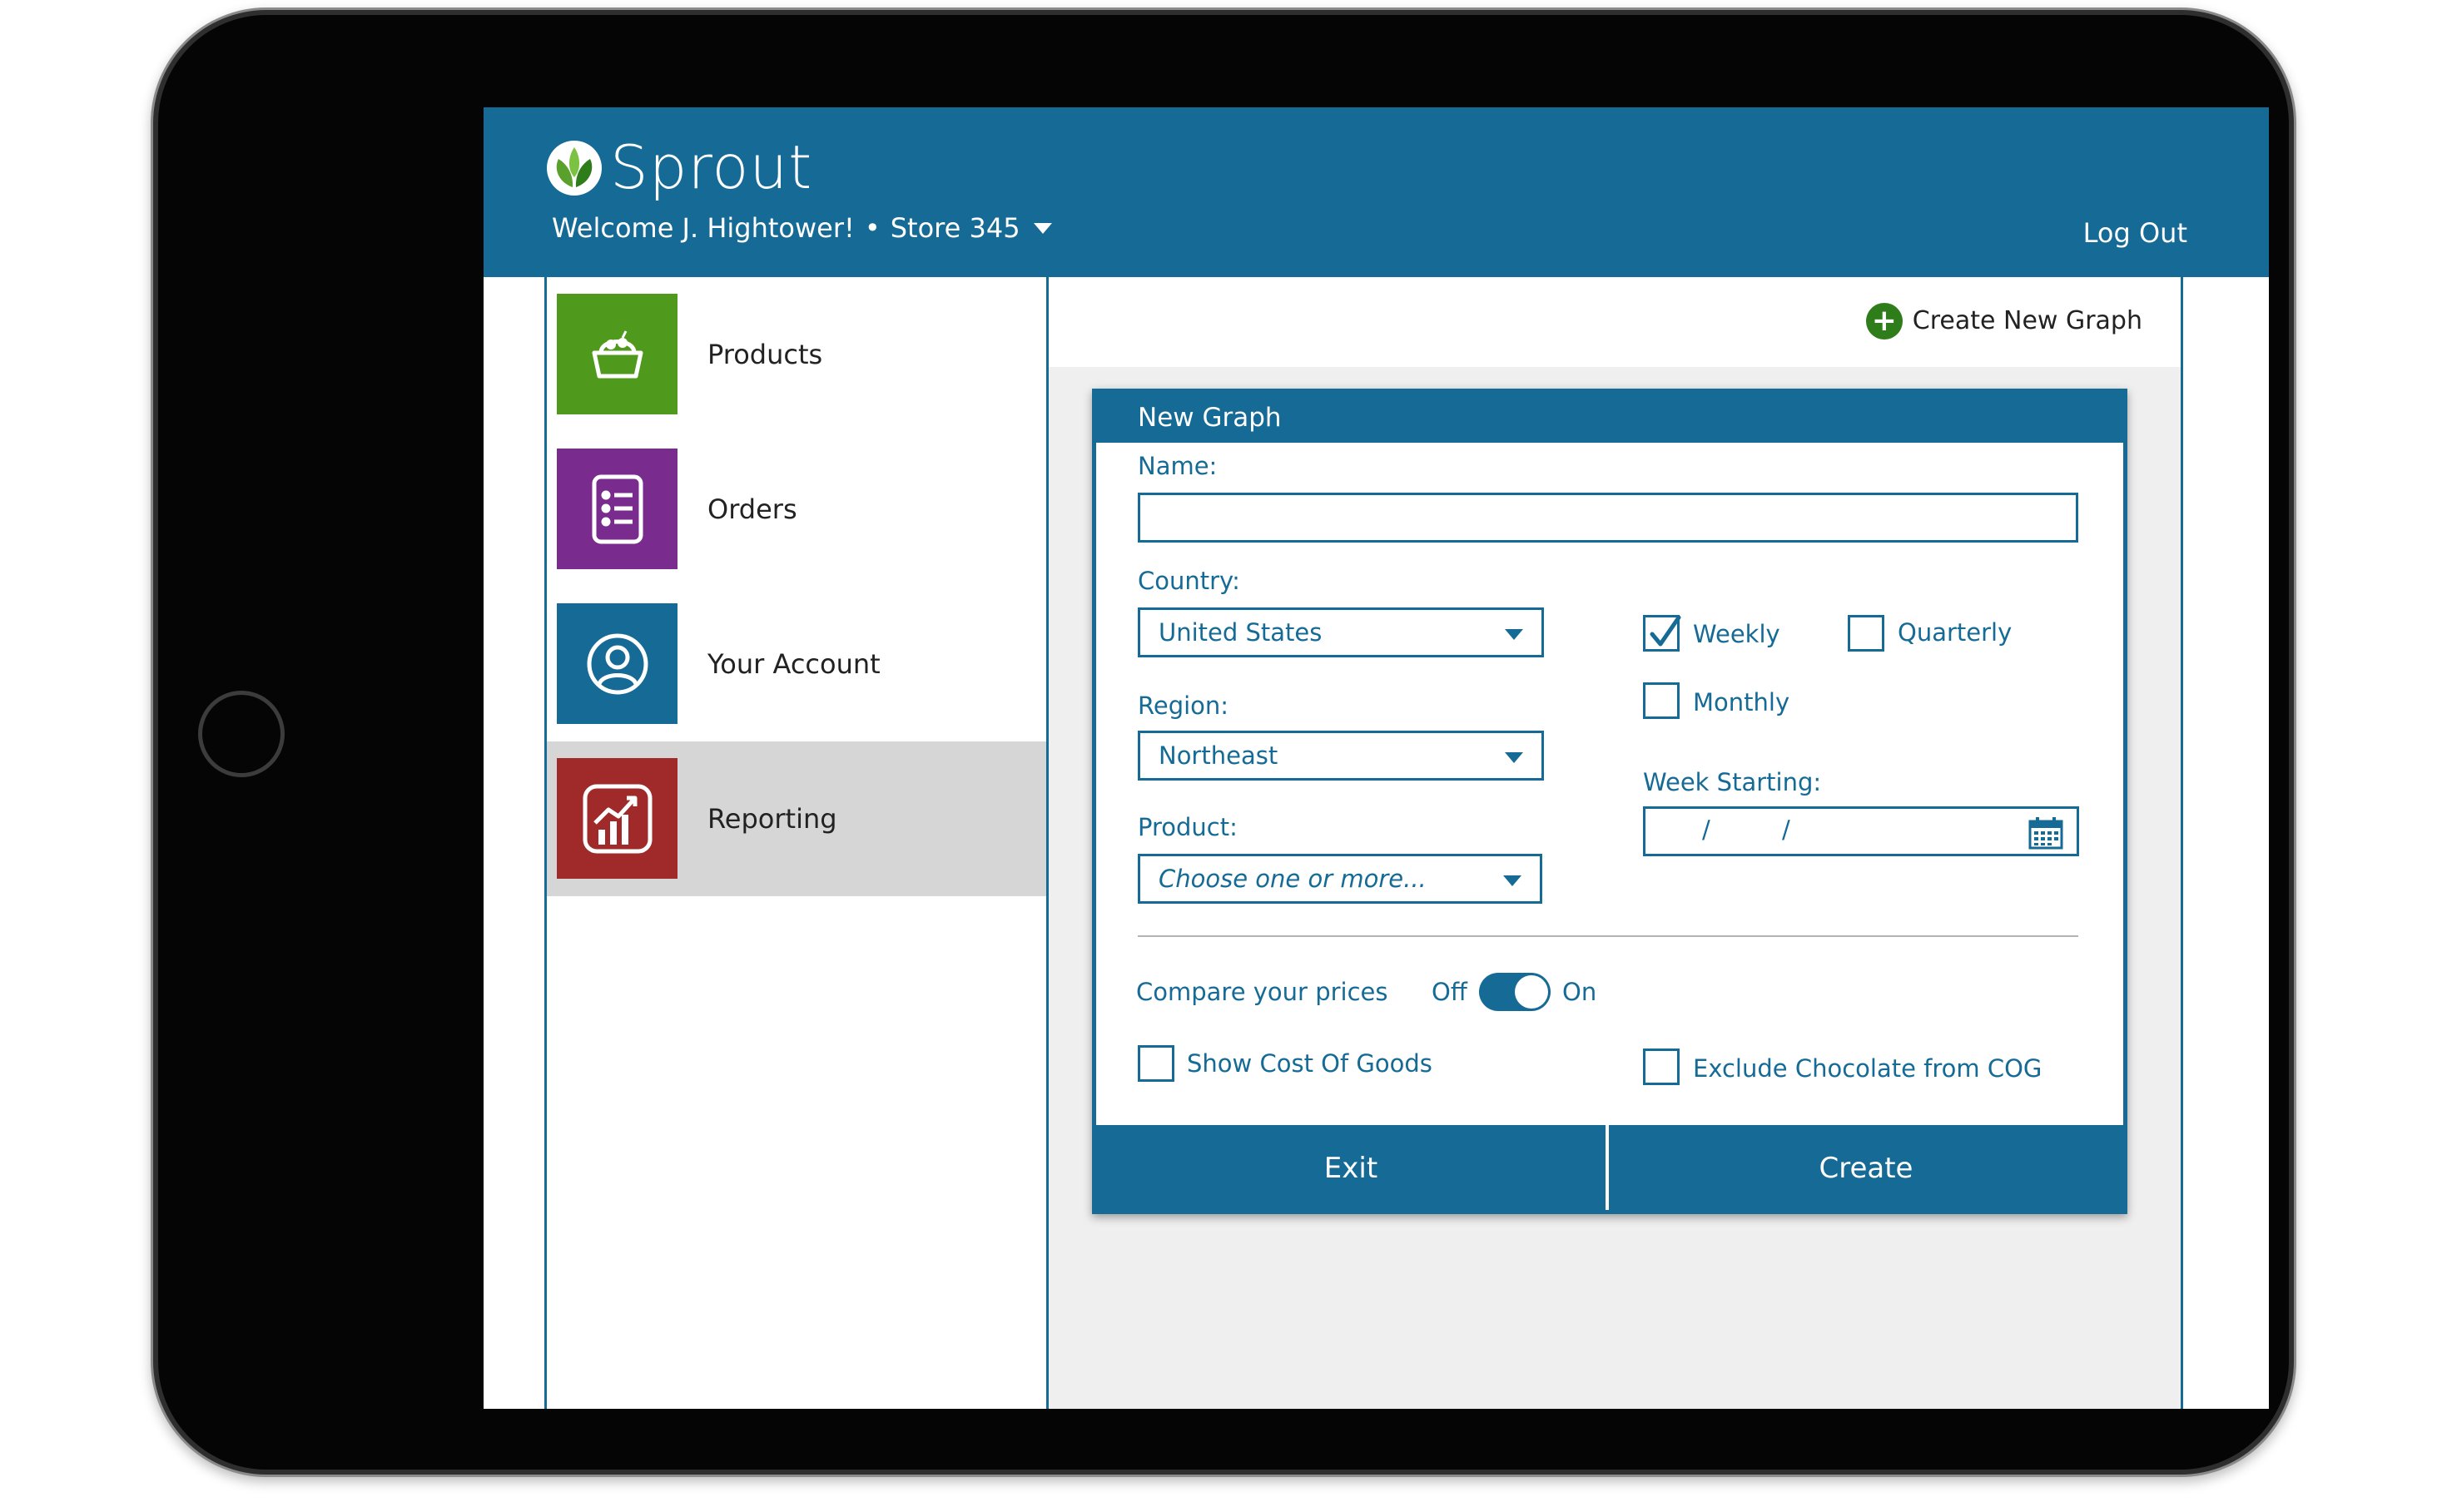 Image resolution: width=2437 pixels, height=1512 pixels. I want to click on reporting-tile, so click(617, 818).